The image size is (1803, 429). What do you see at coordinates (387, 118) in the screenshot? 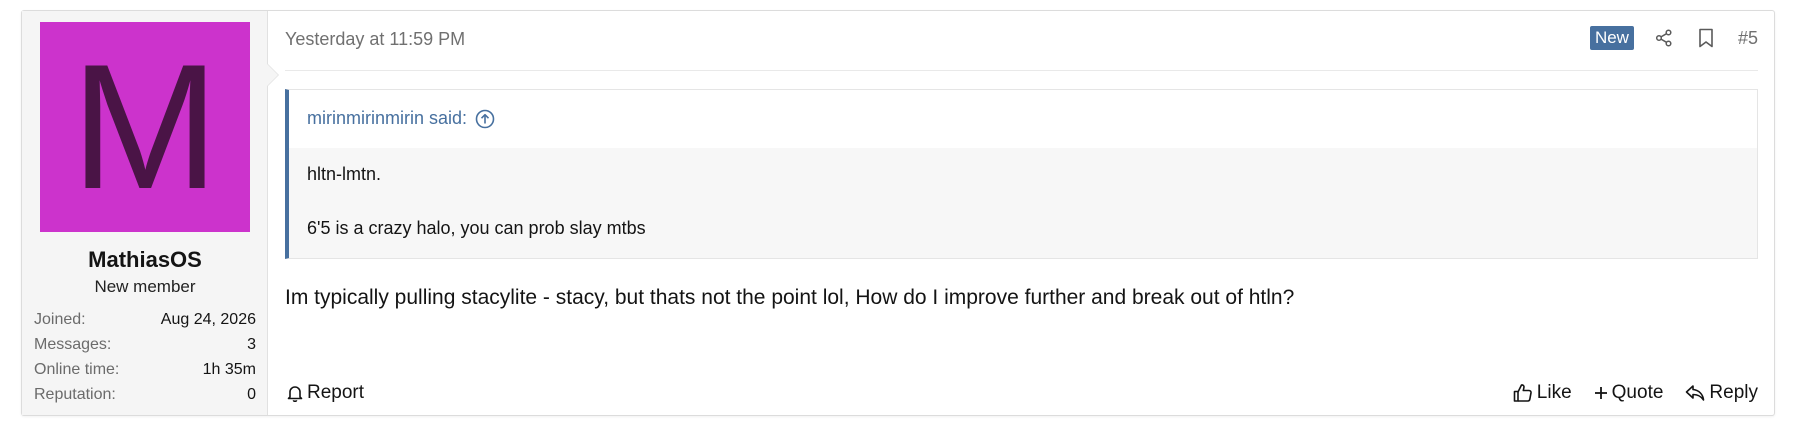
I see `quote-author-link: mirinmirinmirin said:` at bounding box center [387, 118].